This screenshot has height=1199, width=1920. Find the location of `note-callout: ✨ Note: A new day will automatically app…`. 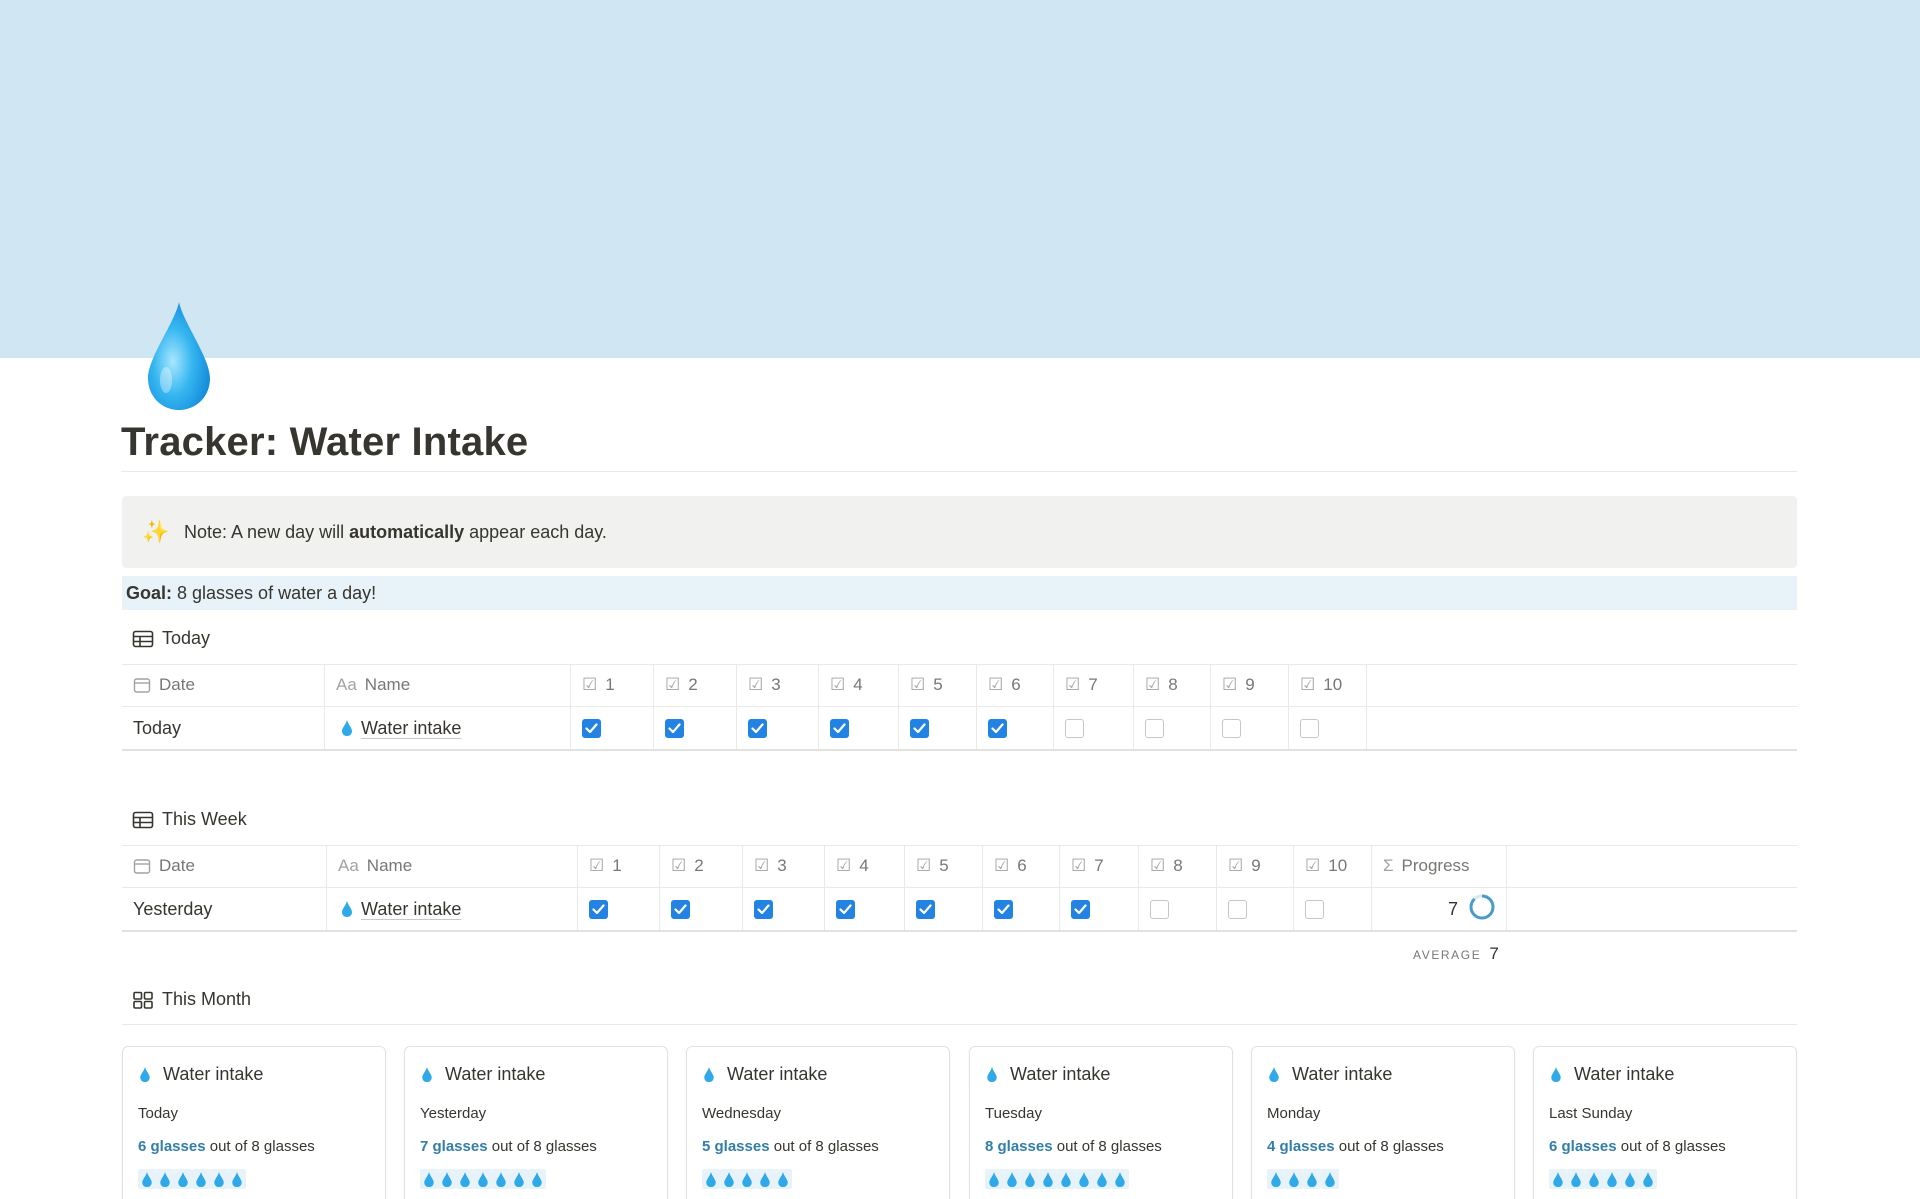

note-callout: ✨ Note: A new day will automatically app… is located at coordinates (959, 532).